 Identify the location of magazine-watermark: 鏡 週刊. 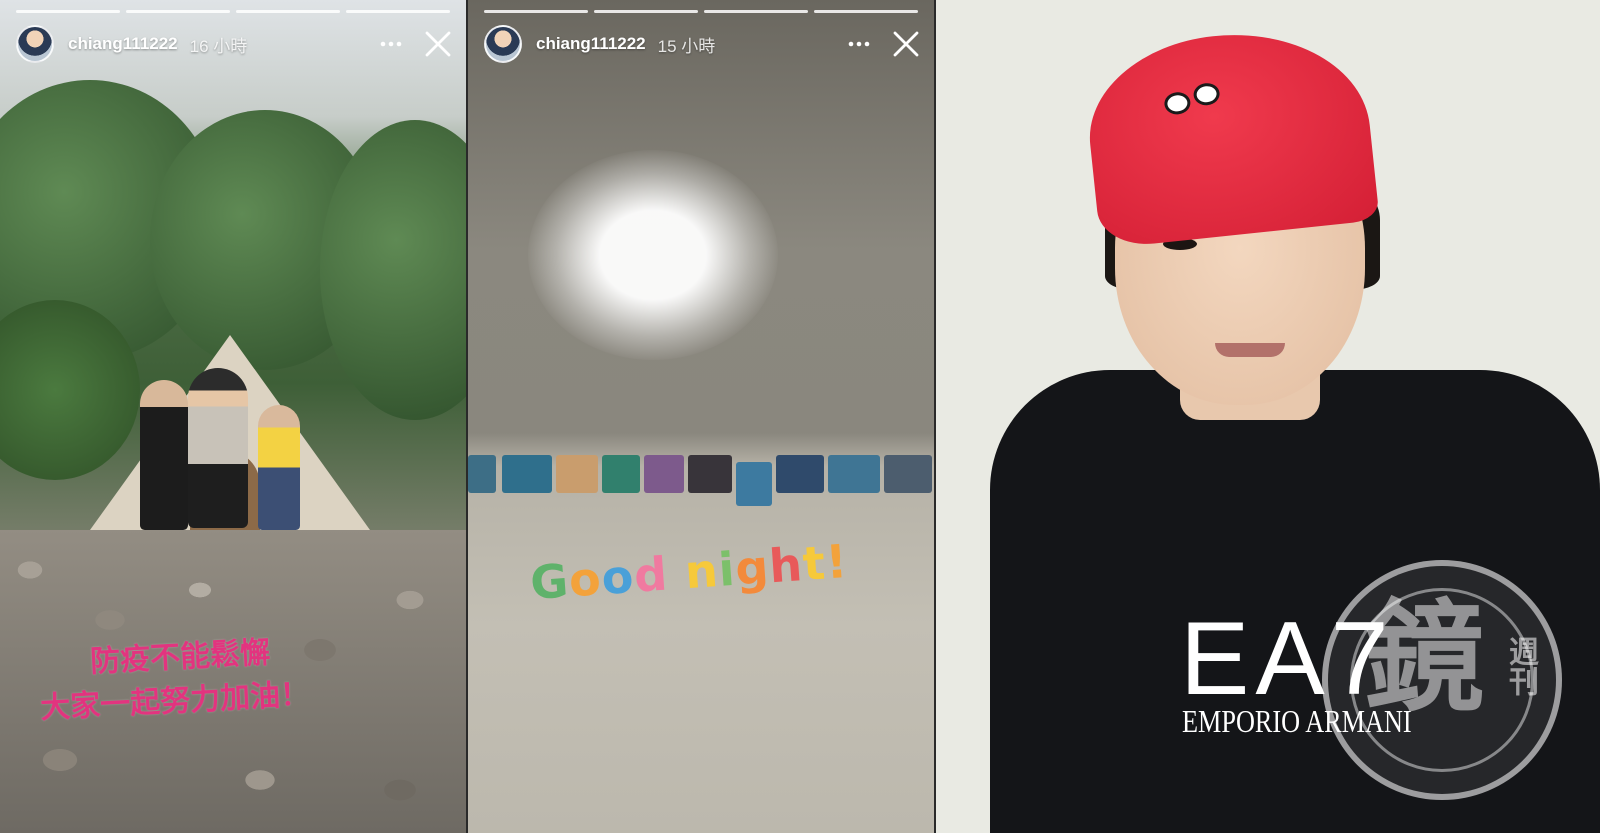
(1442, 680).